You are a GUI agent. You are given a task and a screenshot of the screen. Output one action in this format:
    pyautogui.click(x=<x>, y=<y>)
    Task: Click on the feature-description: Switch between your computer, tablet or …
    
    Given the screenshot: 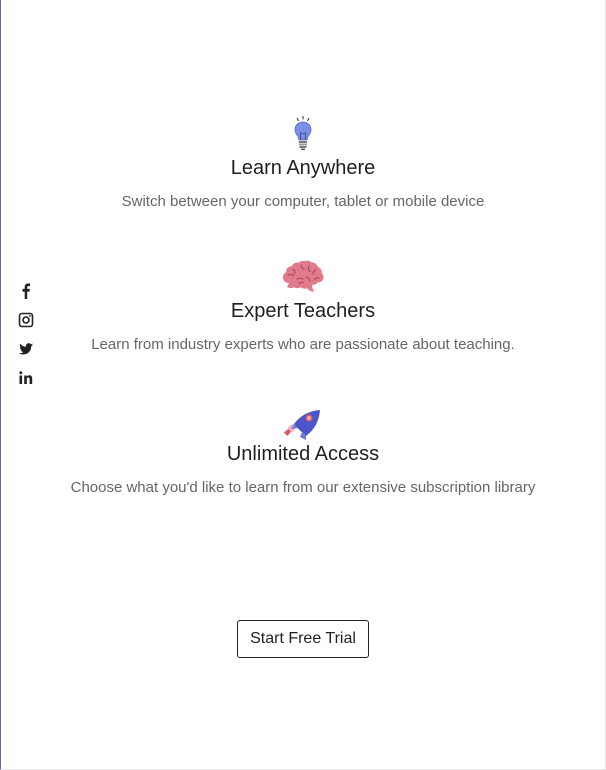 What is the action you would take?
    pyautogui.click(x=303, y=201)
    